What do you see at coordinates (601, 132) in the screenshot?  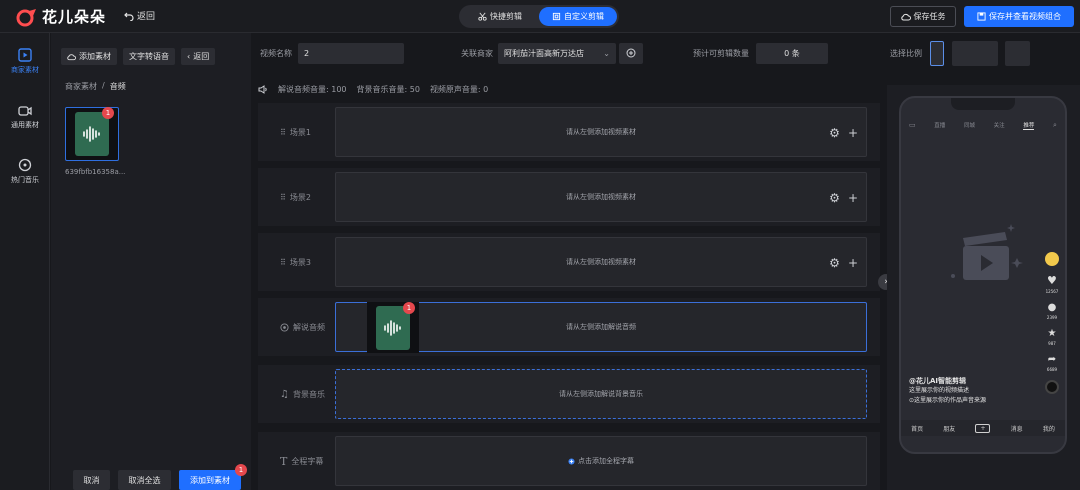 I see `scene-1-dropzone: 请从左侧添加视频素材 ⚙ +` at bounding box center [601, 132].